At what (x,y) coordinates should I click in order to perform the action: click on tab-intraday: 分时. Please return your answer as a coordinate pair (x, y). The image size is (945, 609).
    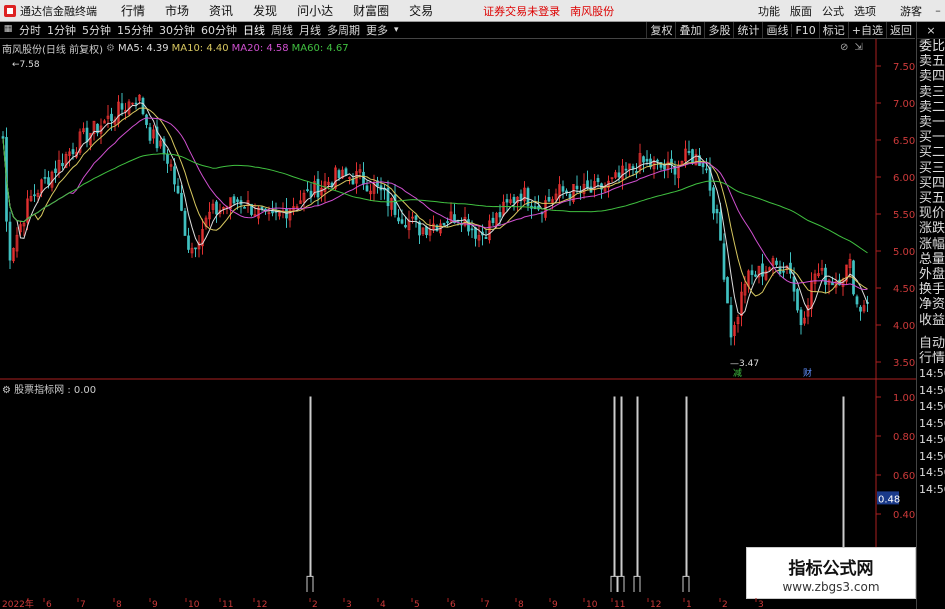
    Looking at the image, I should click on (30, 30).